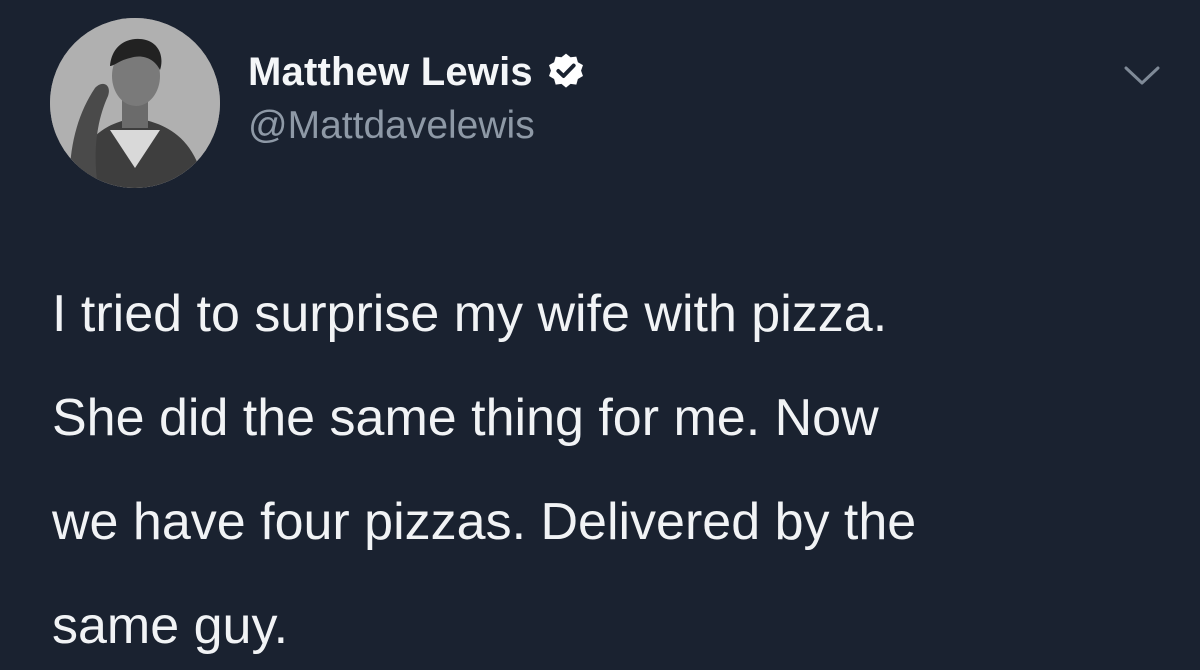  What do you see at coordinates (484, 522) in the screenshot?
I see `tweet-text-line: we have four pizzas. Delivered by the` at bounding box center [484, 522].